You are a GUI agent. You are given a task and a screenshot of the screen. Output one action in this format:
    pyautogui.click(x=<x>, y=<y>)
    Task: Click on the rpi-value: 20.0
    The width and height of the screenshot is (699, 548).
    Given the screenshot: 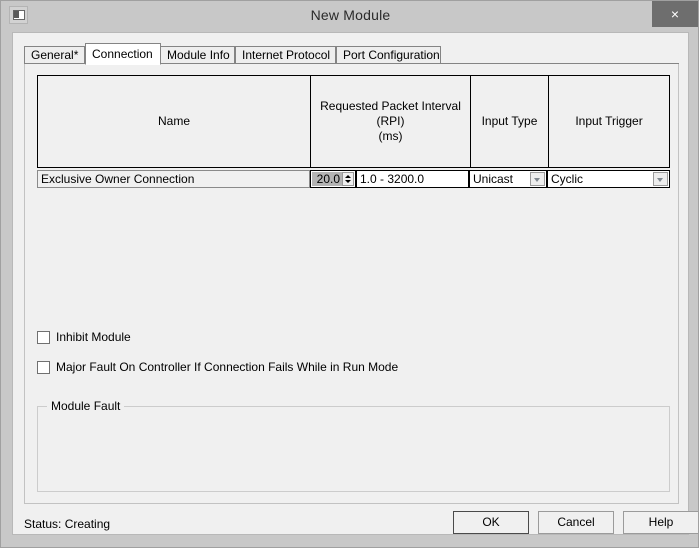 What is the action you would take?
    pyautogui.click(x=327, y=179)
    